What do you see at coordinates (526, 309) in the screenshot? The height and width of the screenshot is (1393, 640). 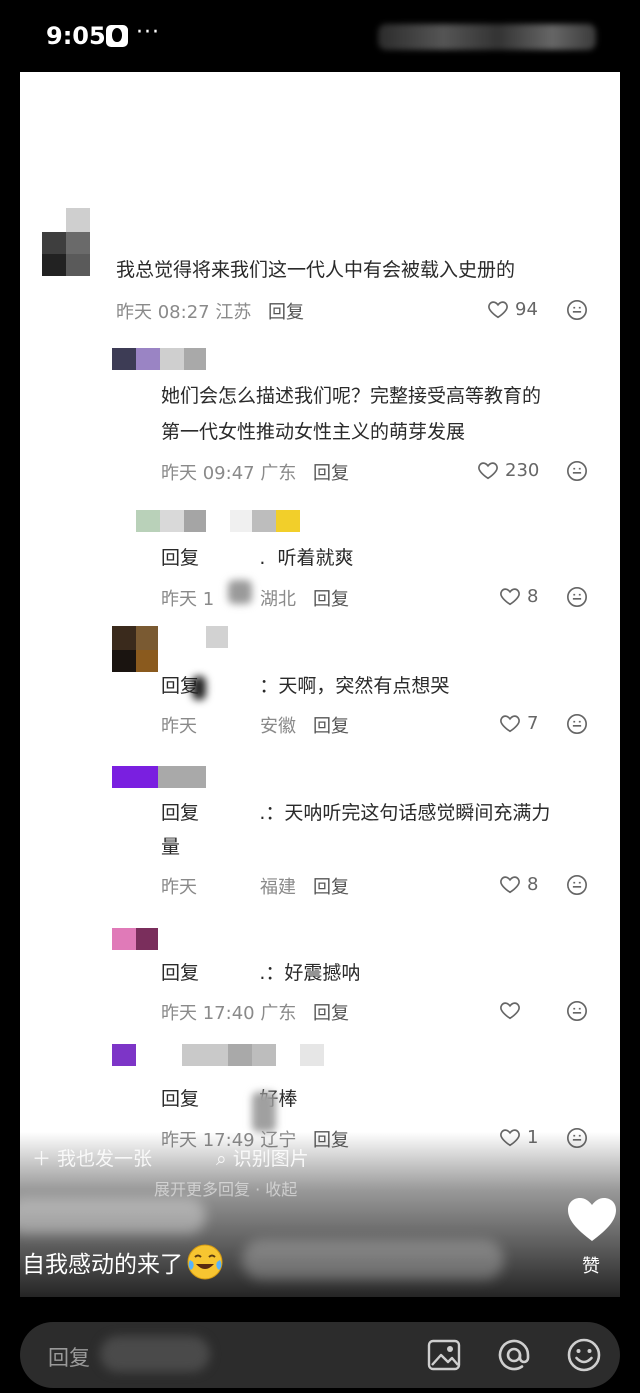 I see `like-count: 94` at bounding box center [526, 309].